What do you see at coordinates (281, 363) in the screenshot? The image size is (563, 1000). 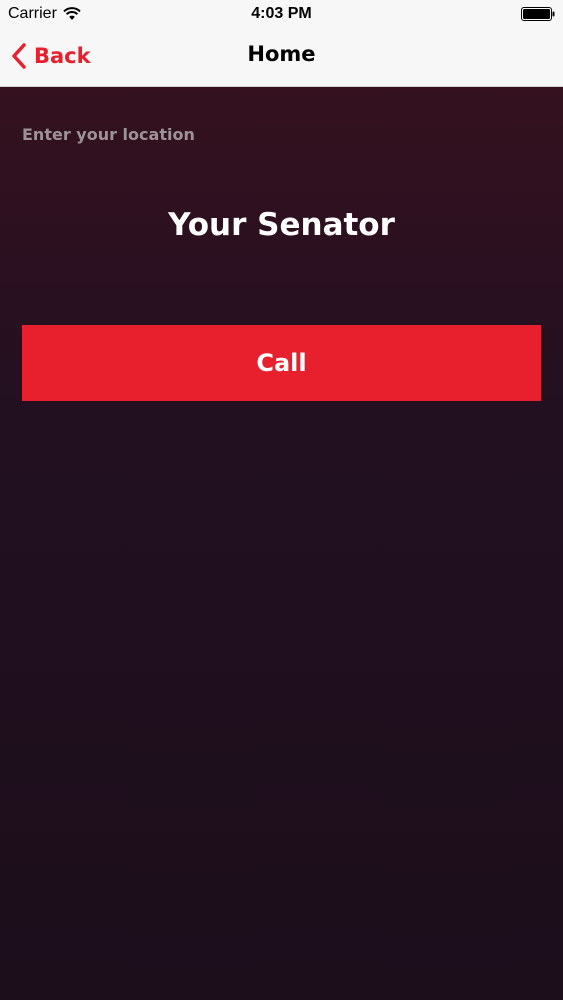 I see `call-button: Call` at bounding box center [281, 363].